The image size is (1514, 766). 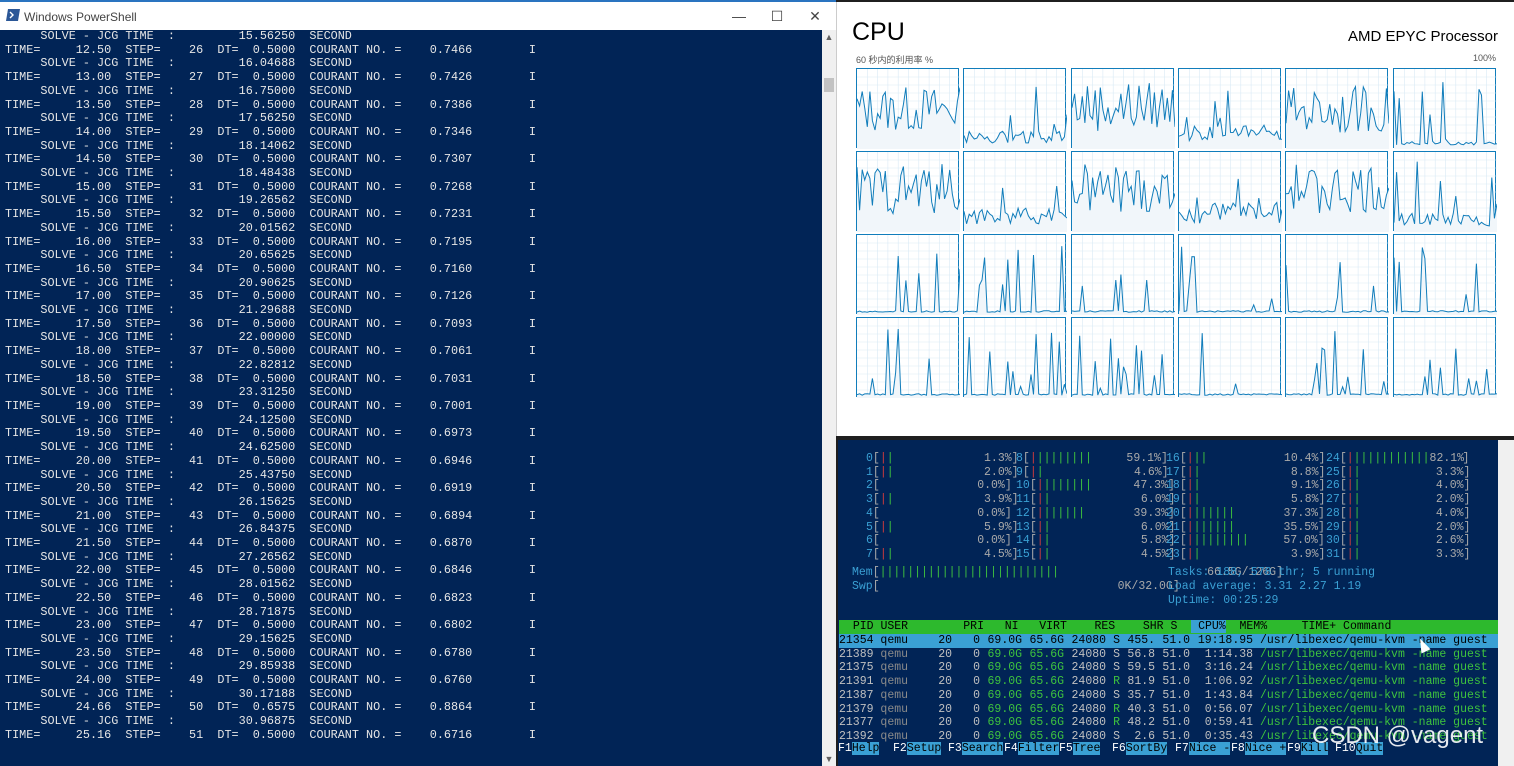 What do you see at coordinates (1095, 513) in the screenshot?
I see `cpu-meter: 12[||||||| 39.3%]` at bounding box center [1095, 513].